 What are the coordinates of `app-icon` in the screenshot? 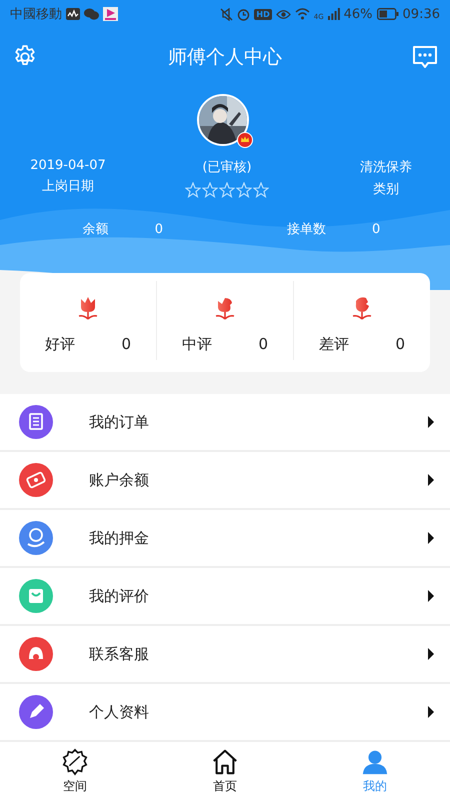 It's located at (110, 14).